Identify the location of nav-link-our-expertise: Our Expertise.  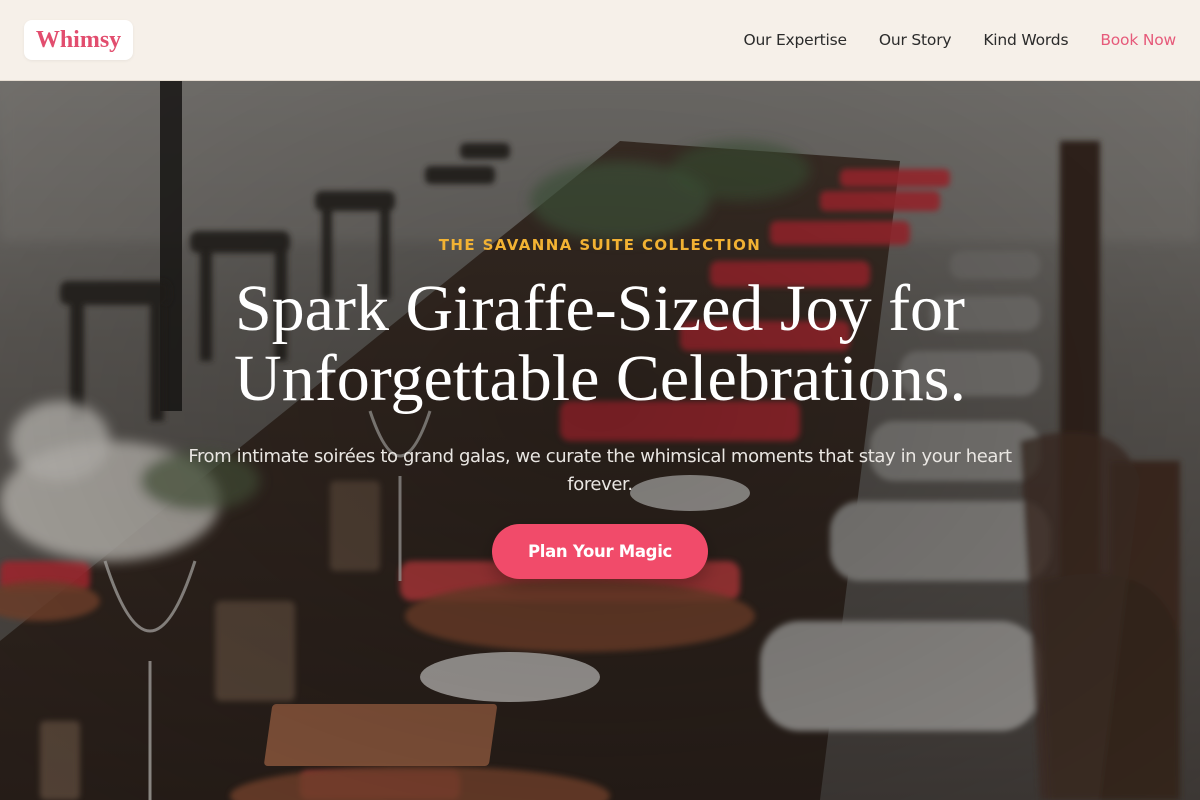
(795, 40).